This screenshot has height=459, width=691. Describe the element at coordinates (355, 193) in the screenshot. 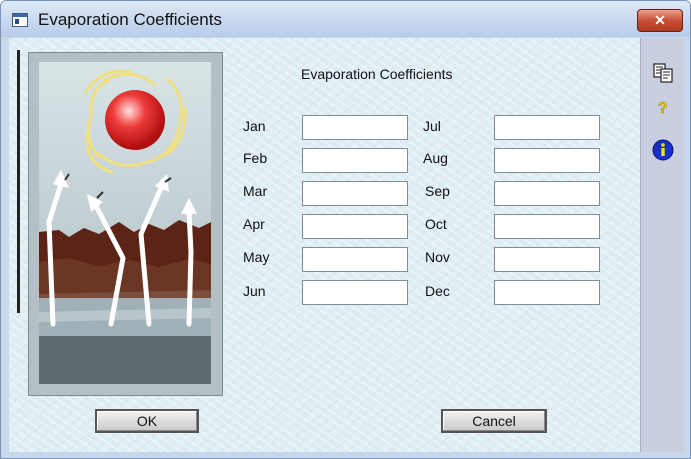

I see `mar-field` at that location.